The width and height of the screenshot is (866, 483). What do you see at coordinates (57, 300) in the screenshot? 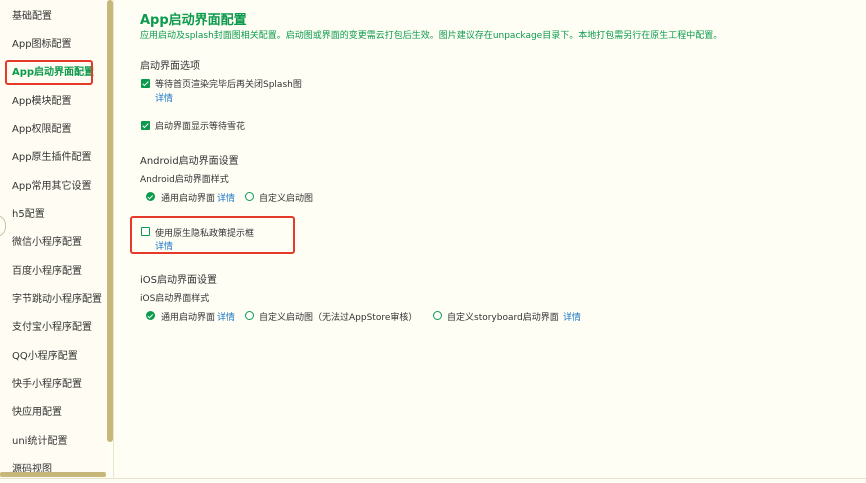
I see `sidebar-item-toutiao-mp: 字节跳动小程序配置` at bounding box center [57, 300].